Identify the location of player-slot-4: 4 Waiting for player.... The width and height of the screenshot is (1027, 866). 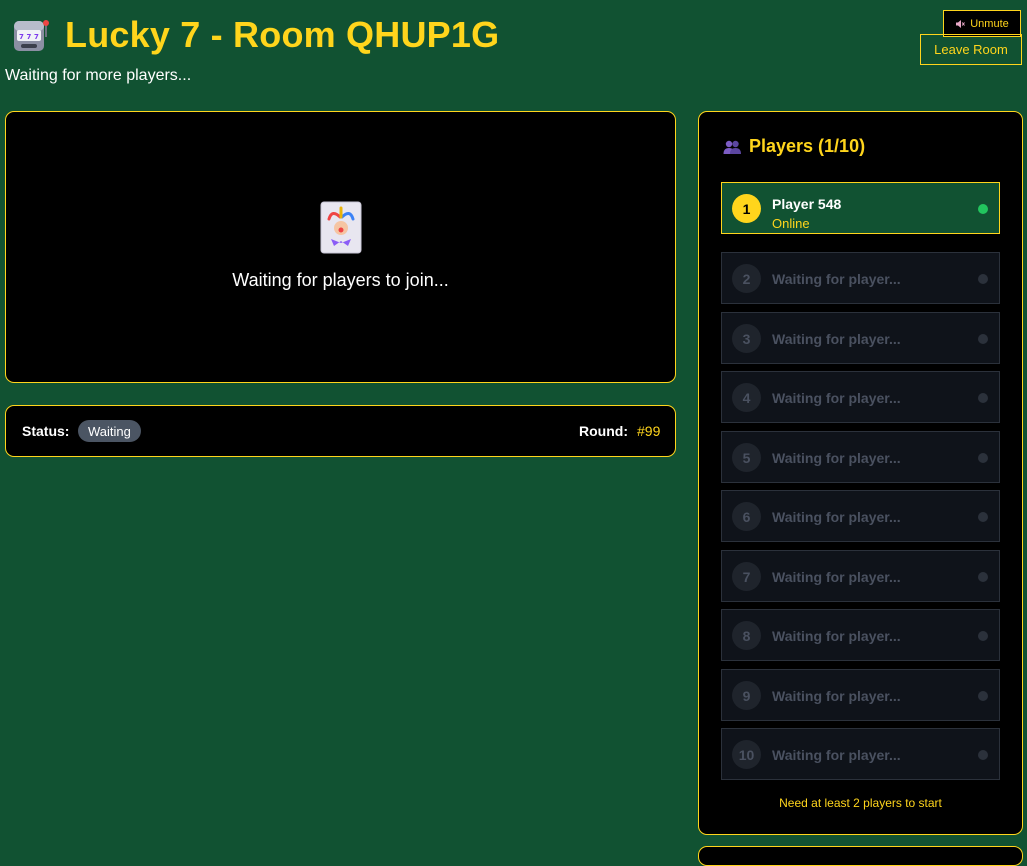
(860, 397).